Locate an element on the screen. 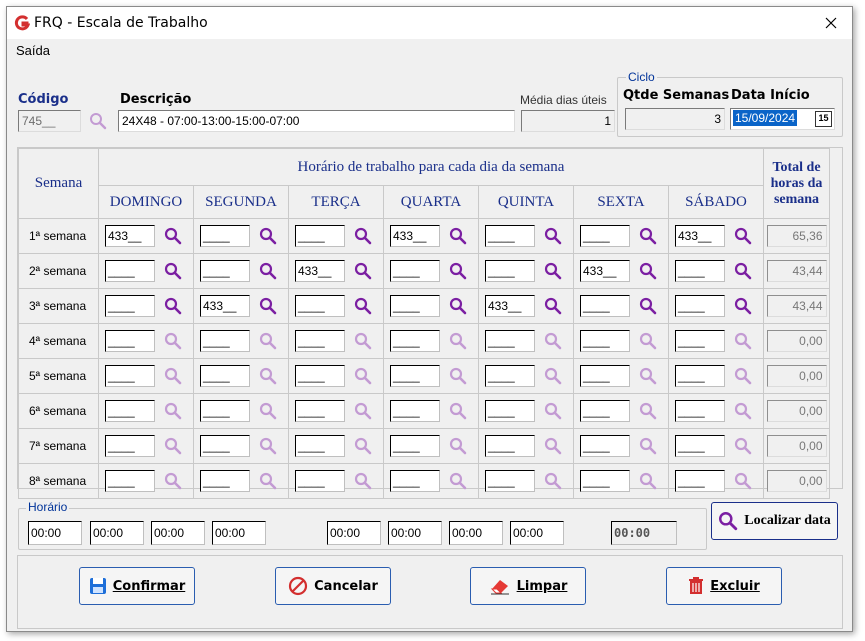 Image resolution: width=865 pixels, height=641 pixels. horario-field-1: 00:00 is located at coordinates (55, 533).